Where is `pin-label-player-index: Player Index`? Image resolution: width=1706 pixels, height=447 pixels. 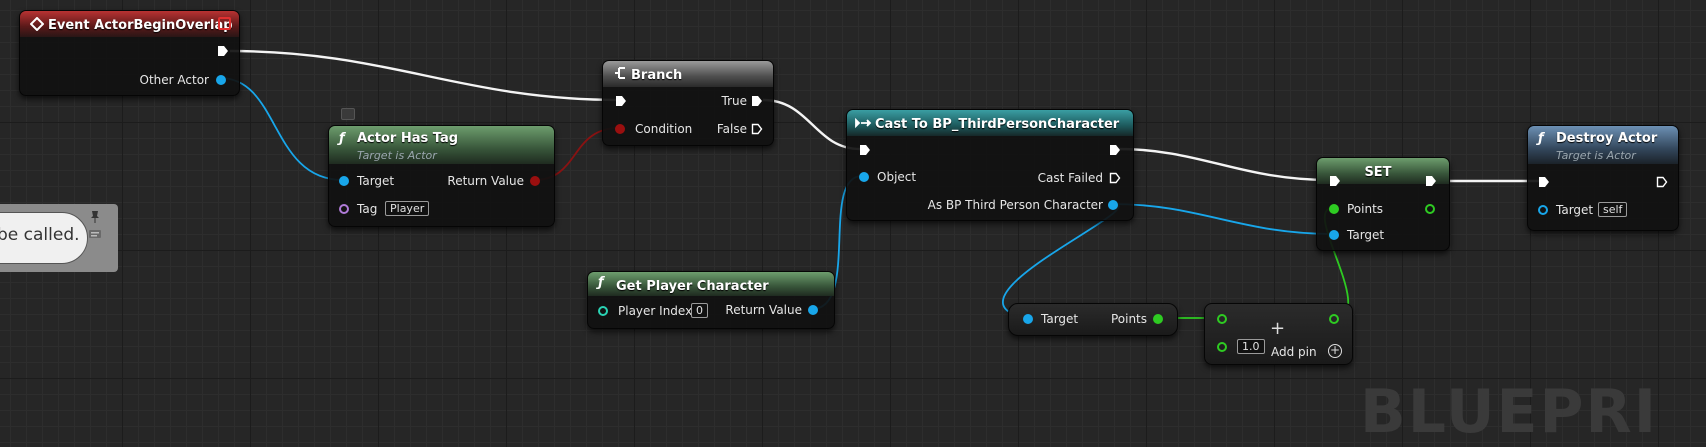
pin-label-player-index: Player Index is located at coordinates (655, 311).